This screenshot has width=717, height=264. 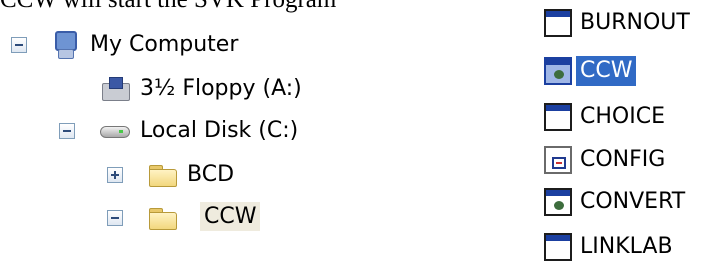 I want to click on file-item-burnout: BURNOUT, so click(x=628, y=24).